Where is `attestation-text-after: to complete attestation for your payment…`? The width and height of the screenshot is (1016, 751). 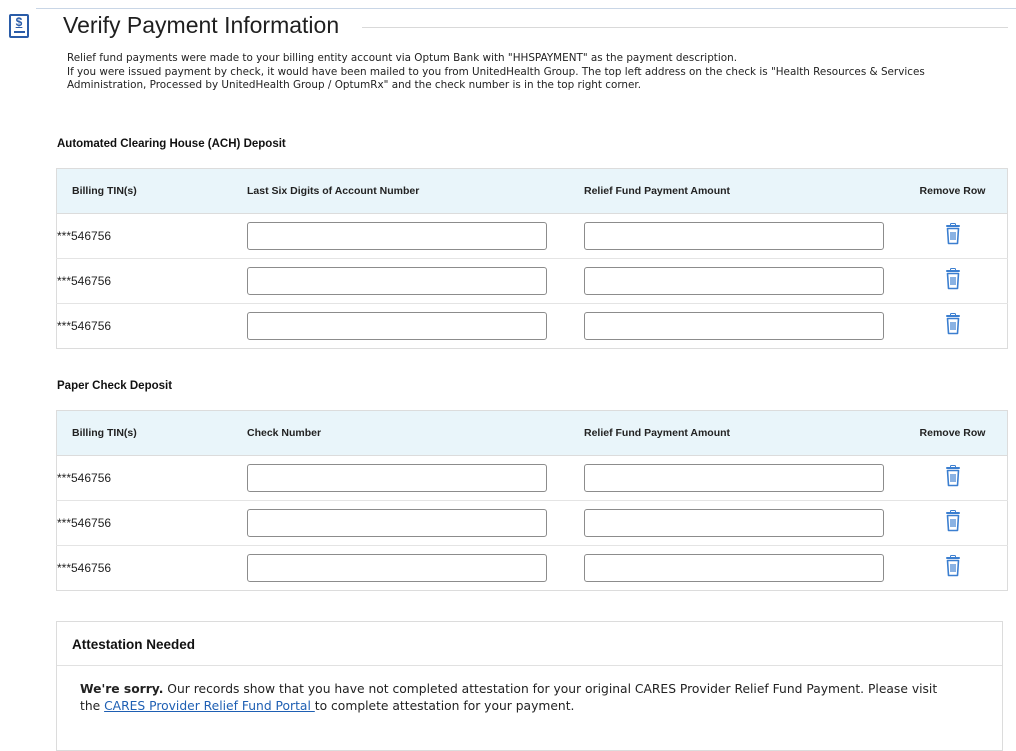
attestation-text-after: to complete attestation for your payment… is located at coordinates (444, 706).